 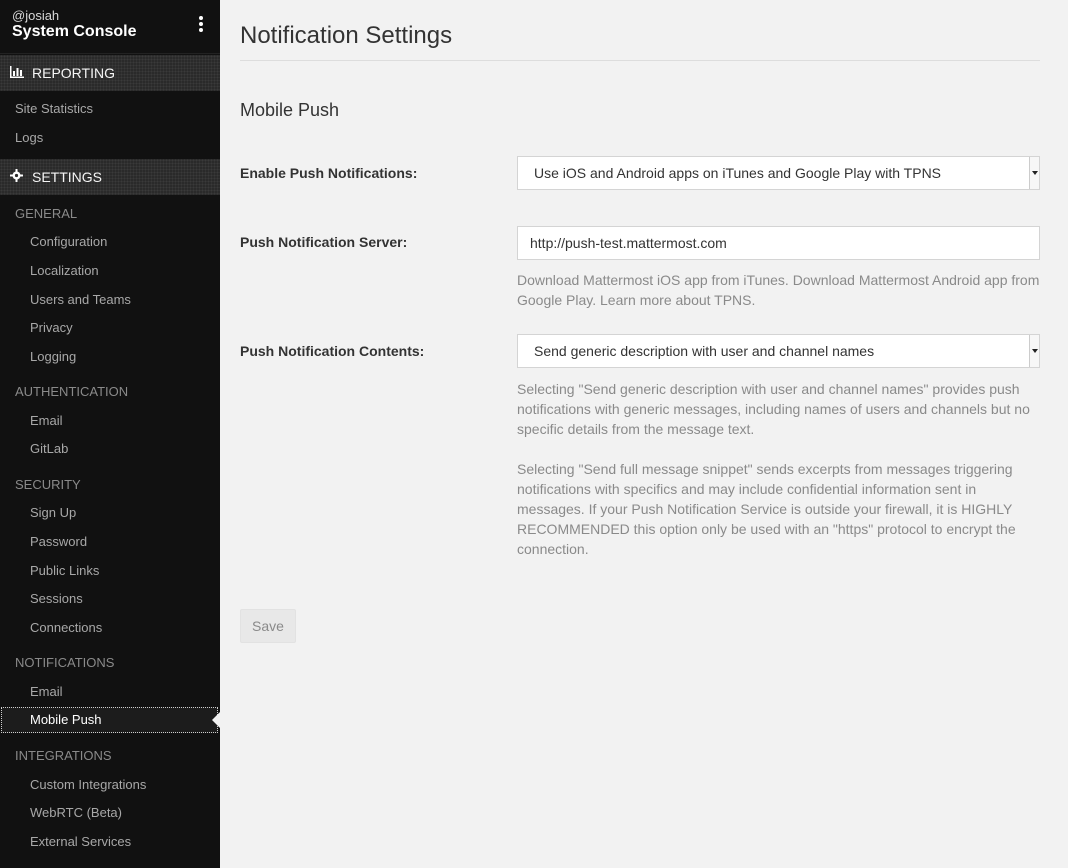 I want to click on group-security: SECURITY, so click(x=48, y=484).